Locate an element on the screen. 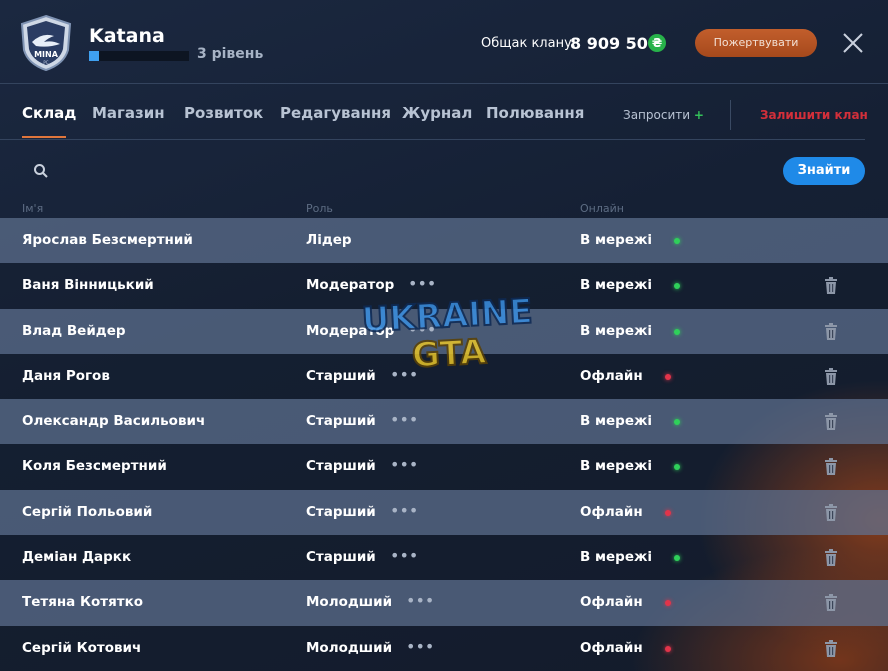 The image size is (888, 671). column-header-name: Ім'я is located at coordinates (33, 208).